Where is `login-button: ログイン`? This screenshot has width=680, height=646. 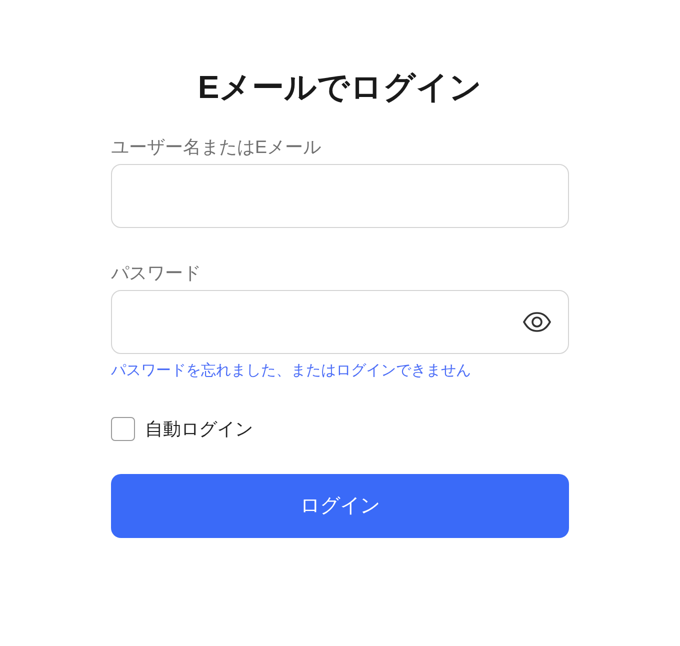 login-button: ログイン is located at coordinates (340, 506).